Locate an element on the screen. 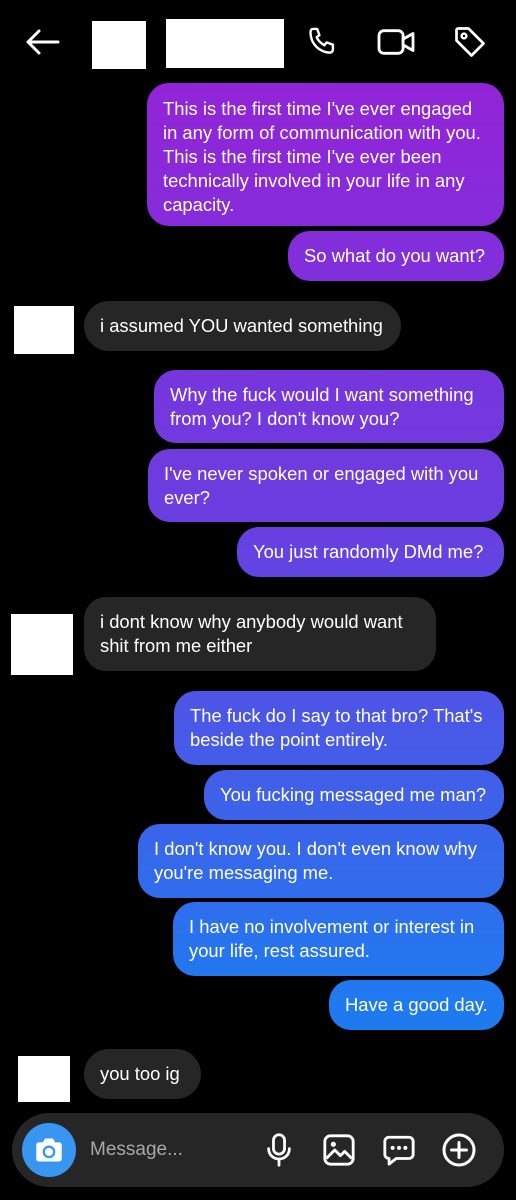 The image size is (516, 1200). microphone-icon is located at coordinates (279, 1150).